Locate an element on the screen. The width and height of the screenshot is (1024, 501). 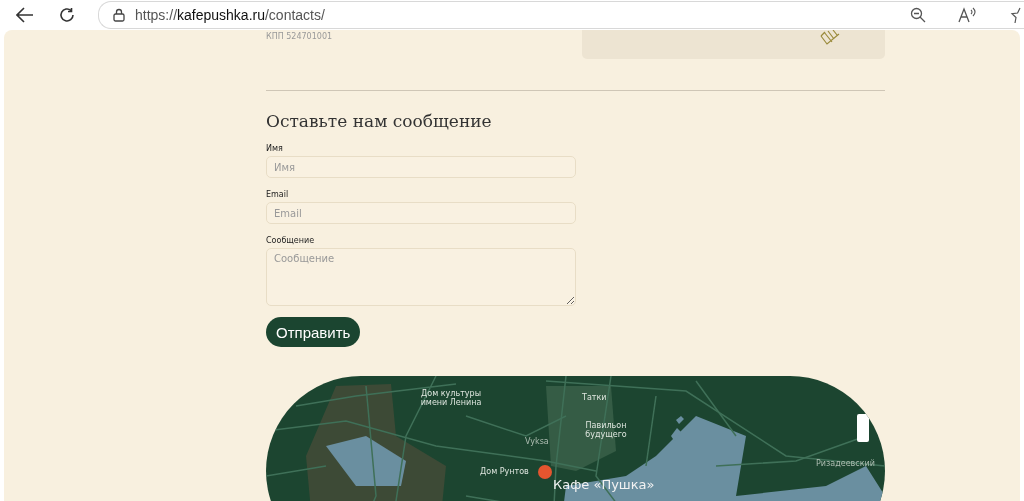
map-label: Vyksa is located at coordinates (537, 442).